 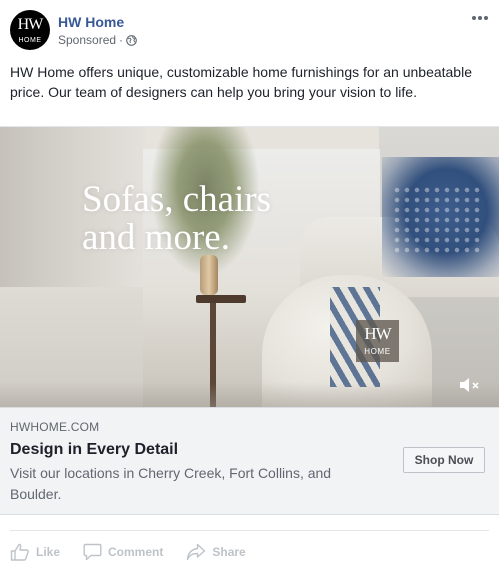 I want to click on avatar: HW HOME, so click(x=30, y=30).